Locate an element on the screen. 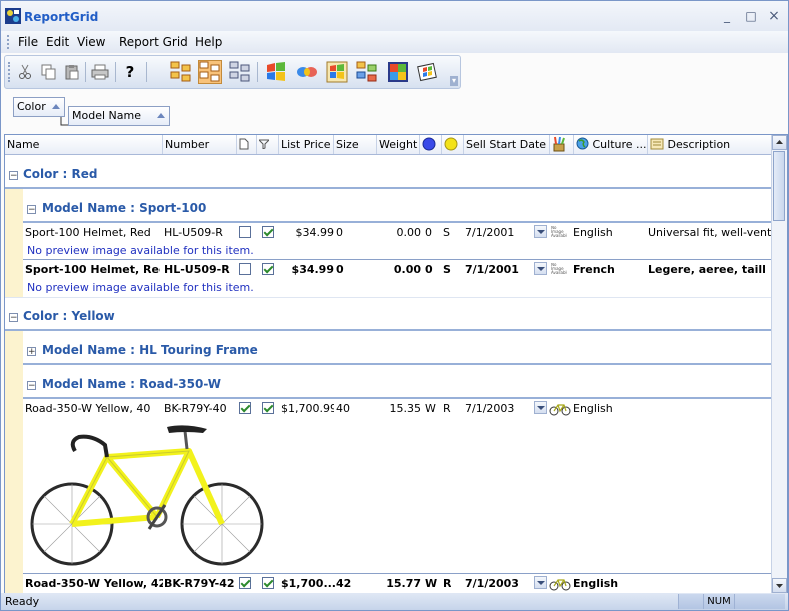 This screenshot has height=611, width=789. layout-1-icon is located at coordinates (181, 72).